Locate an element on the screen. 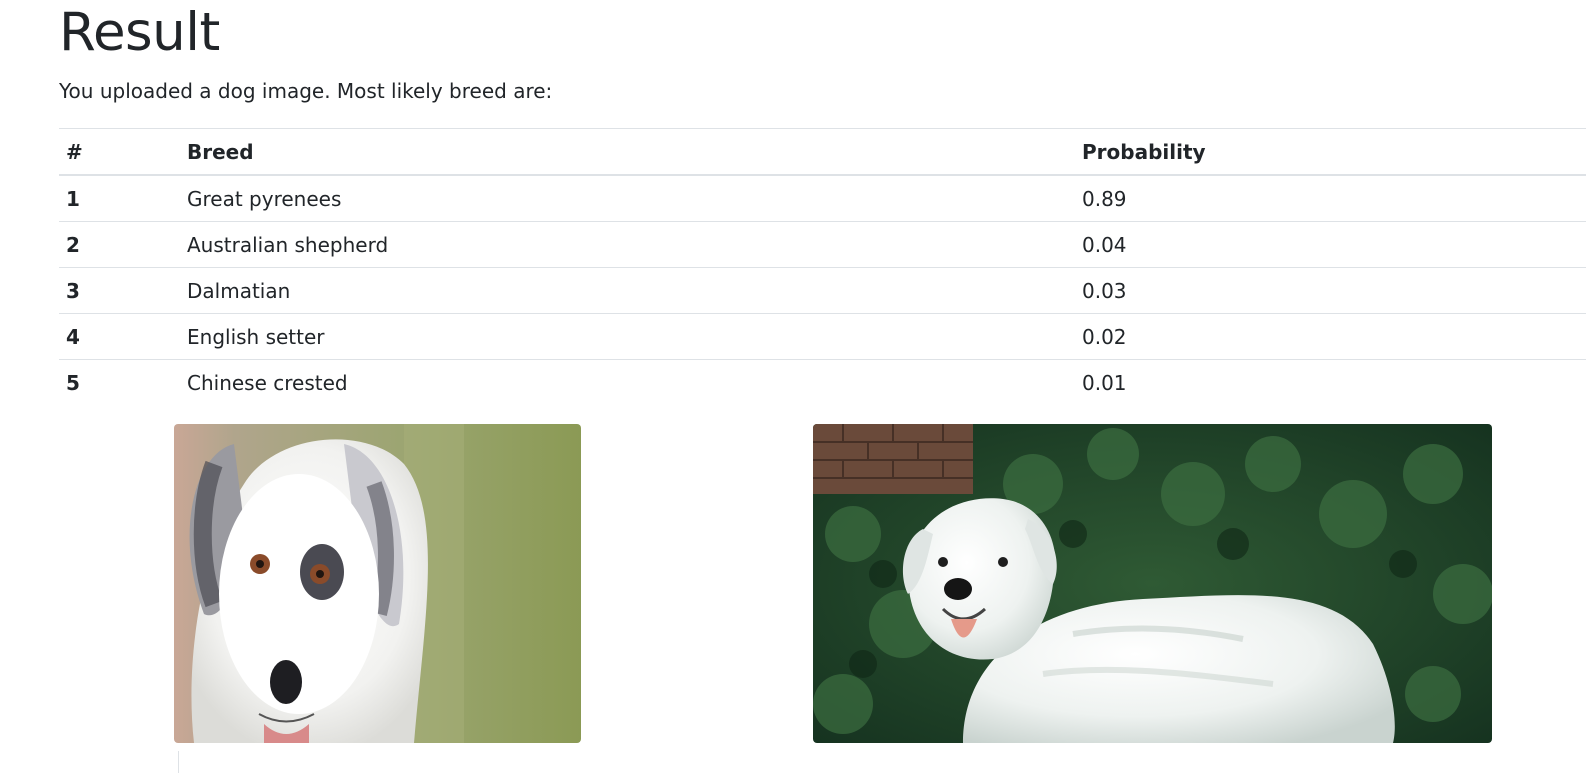  probability-cell: 0.02 is located at coordinates (1330, 336).